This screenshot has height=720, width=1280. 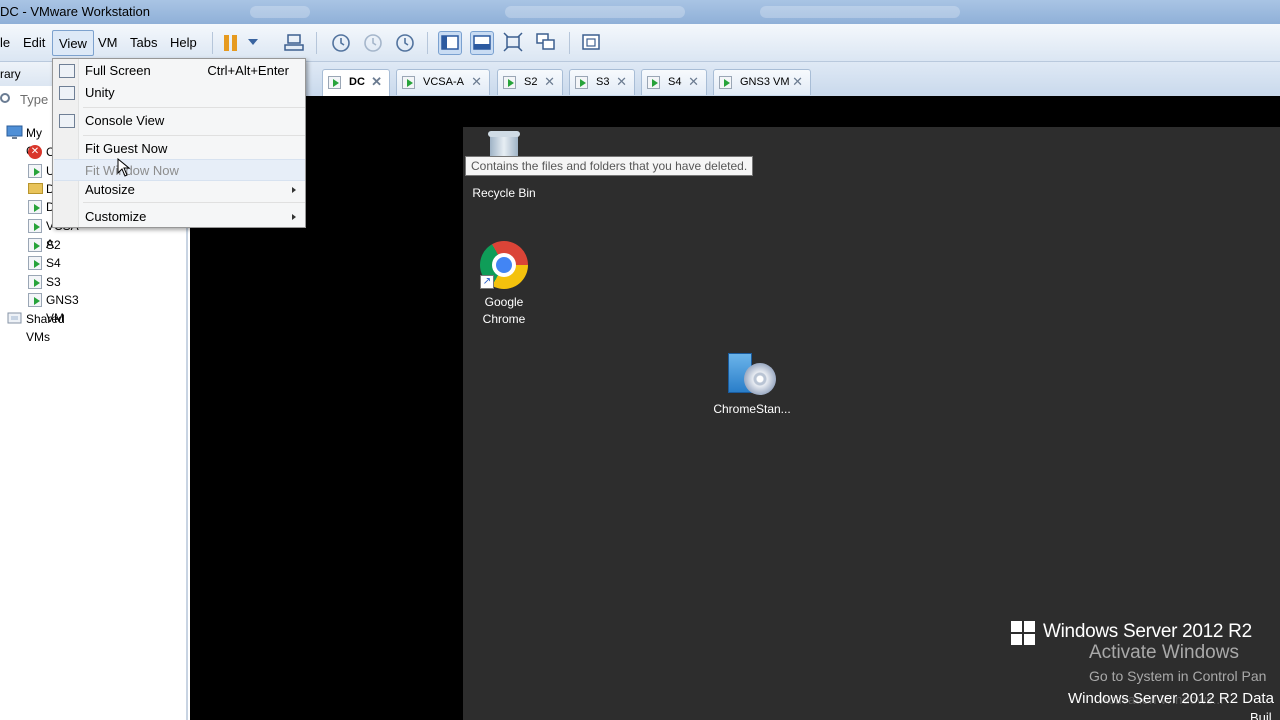 I want to click on snapshot-manager-button, so click(x=405, y=43).